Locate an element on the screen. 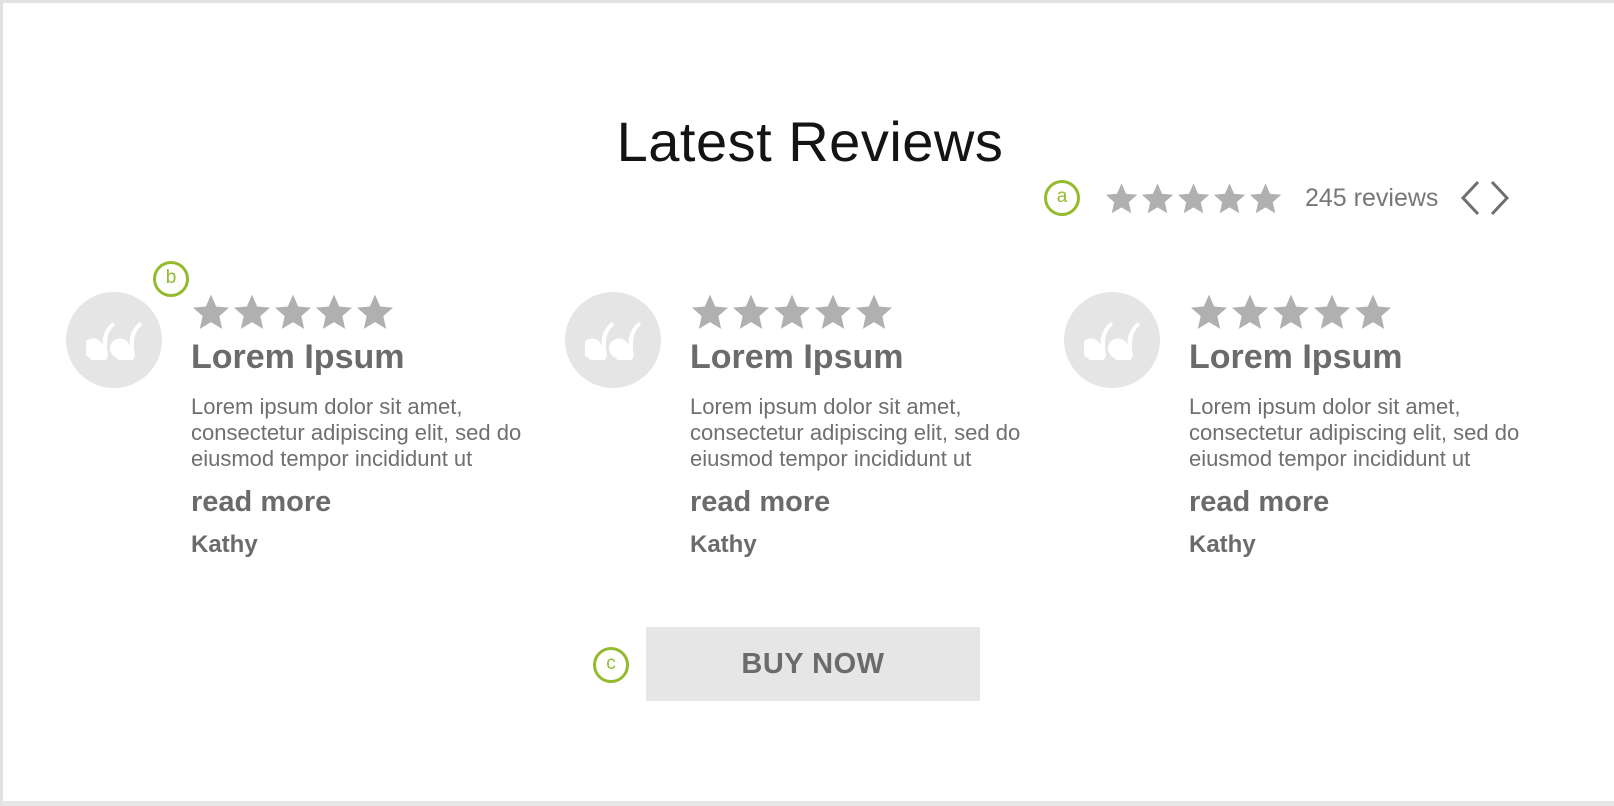 This screenshot has height=806, width=1614. chevron-right-icon is located at coordinates (1500, 198).